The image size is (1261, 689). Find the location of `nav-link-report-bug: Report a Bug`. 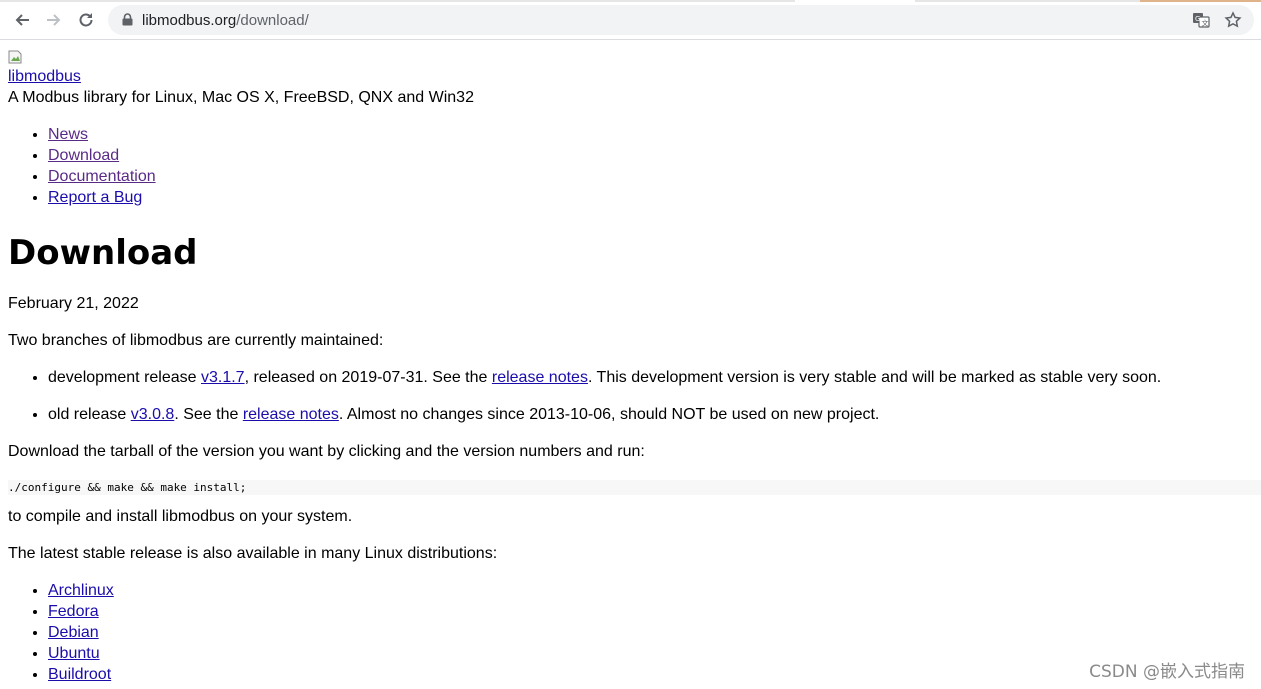

nav-link-report-bug: Report a Bug is located at coordinates (95, 197).